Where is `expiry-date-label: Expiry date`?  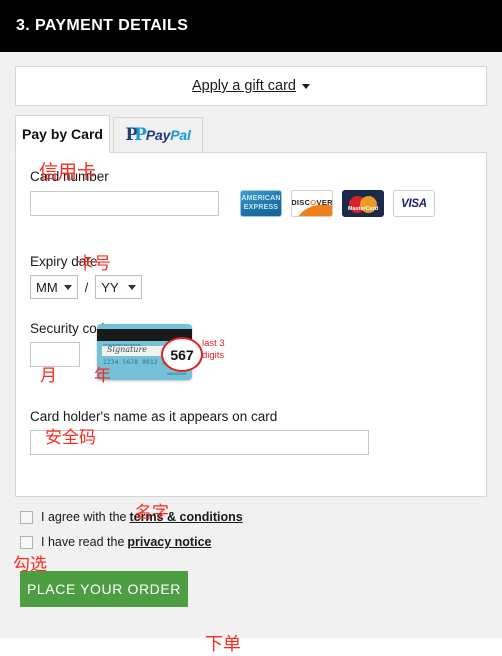
expiry-date-label: Expiry date is located at coordinates (64, 261).